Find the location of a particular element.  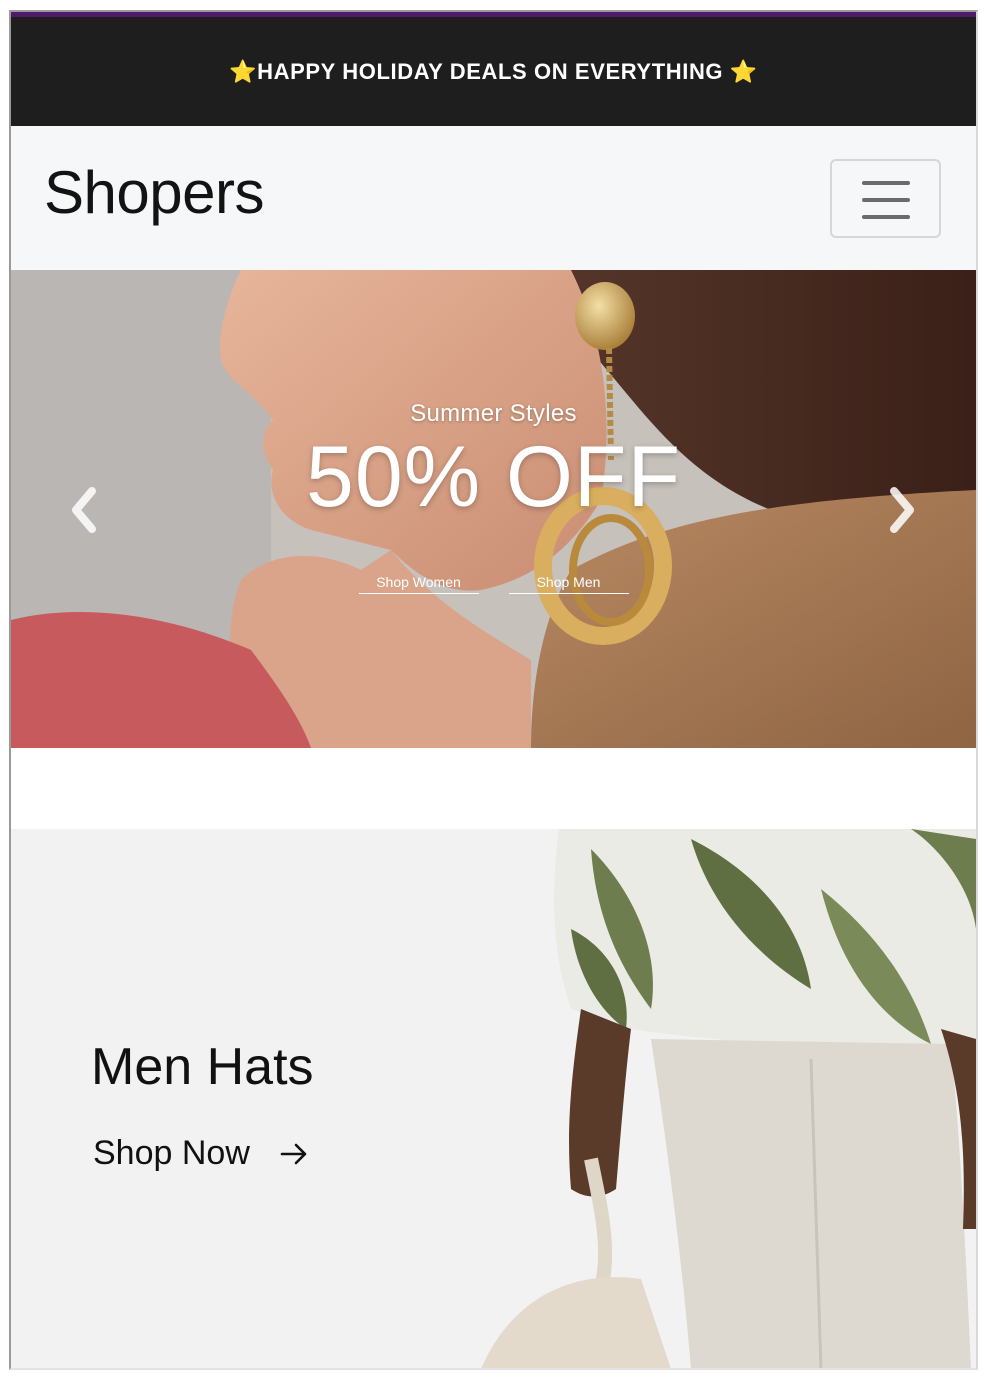

announcement-text: ⭐HAPPY HOLIDAY DEALS ON EVERYTHING ⭐ is located at coordinates (493, 72).